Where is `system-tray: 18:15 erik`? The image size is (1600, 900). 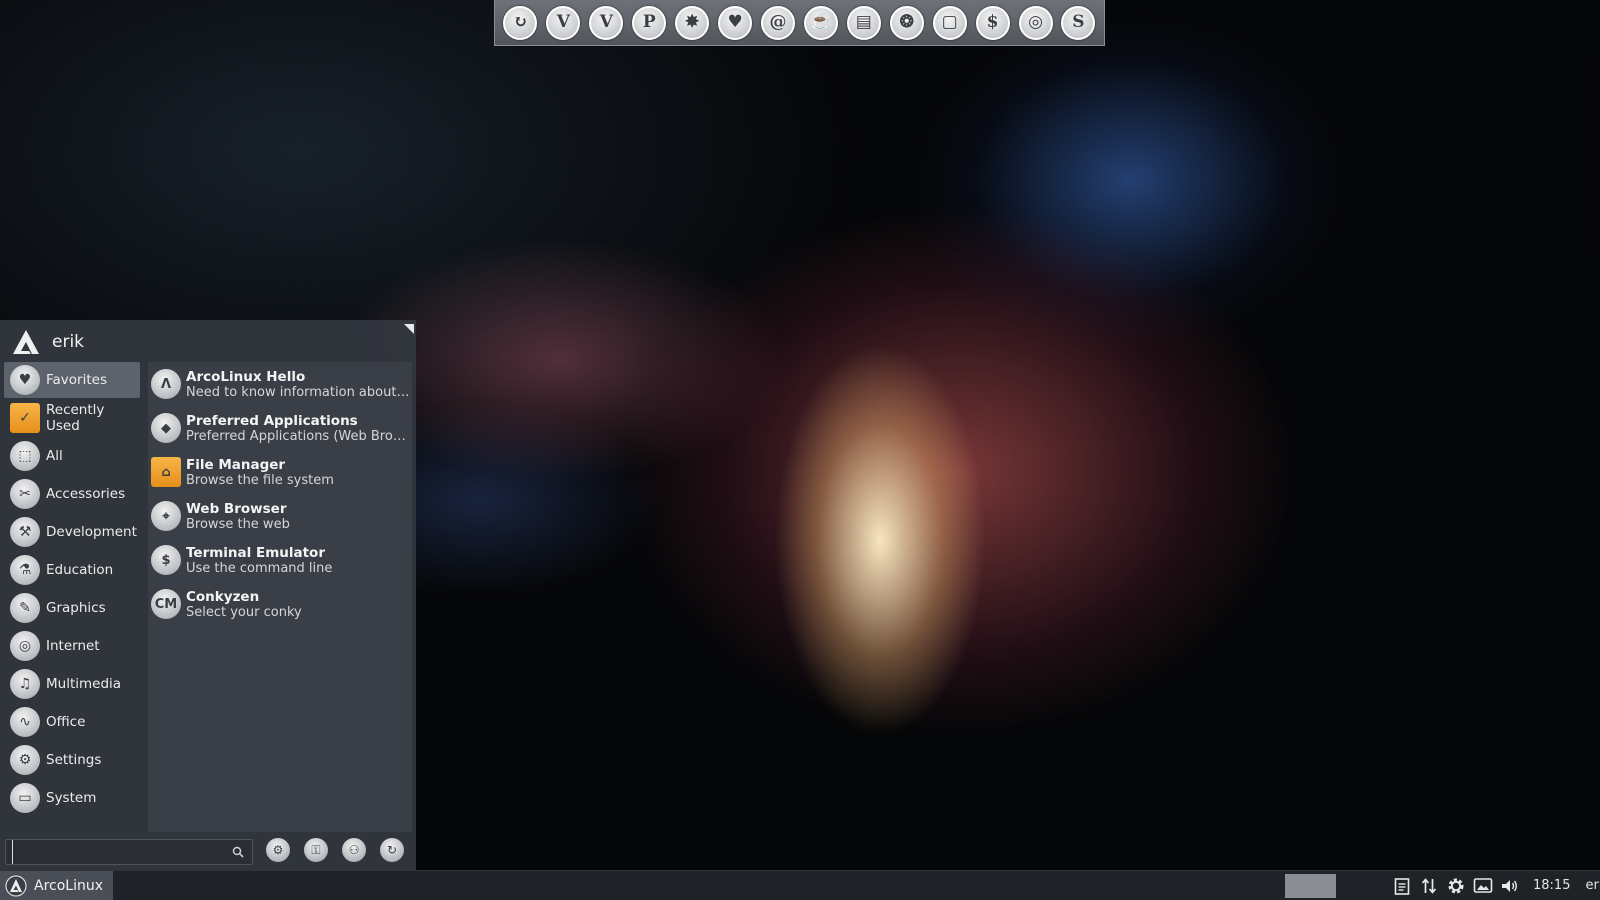
system-tray: 18:15 erik is located at coordinates (1496, 885).